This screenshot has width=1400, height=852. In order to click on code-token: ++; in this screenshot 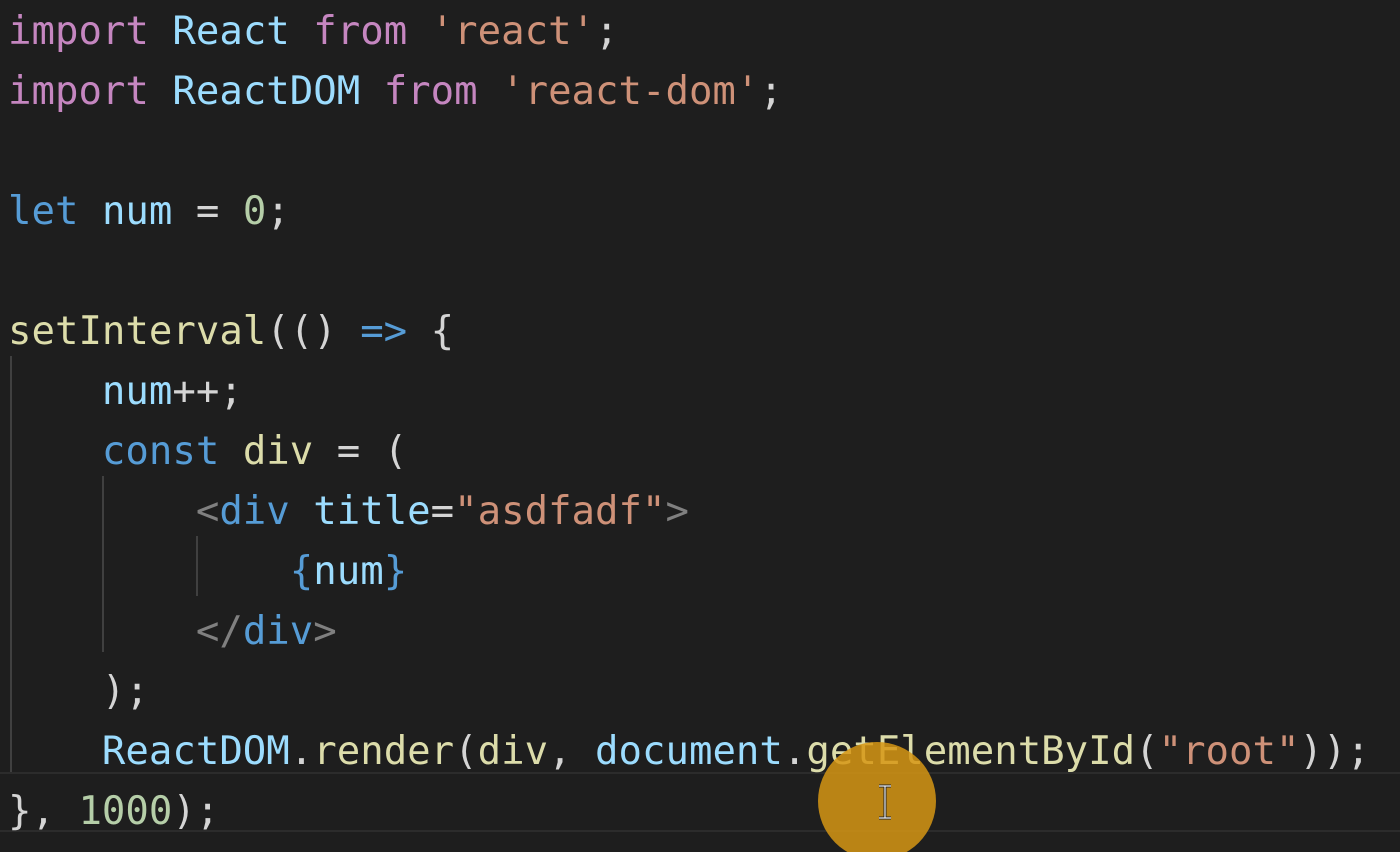, I will do `click(207, 391)`.